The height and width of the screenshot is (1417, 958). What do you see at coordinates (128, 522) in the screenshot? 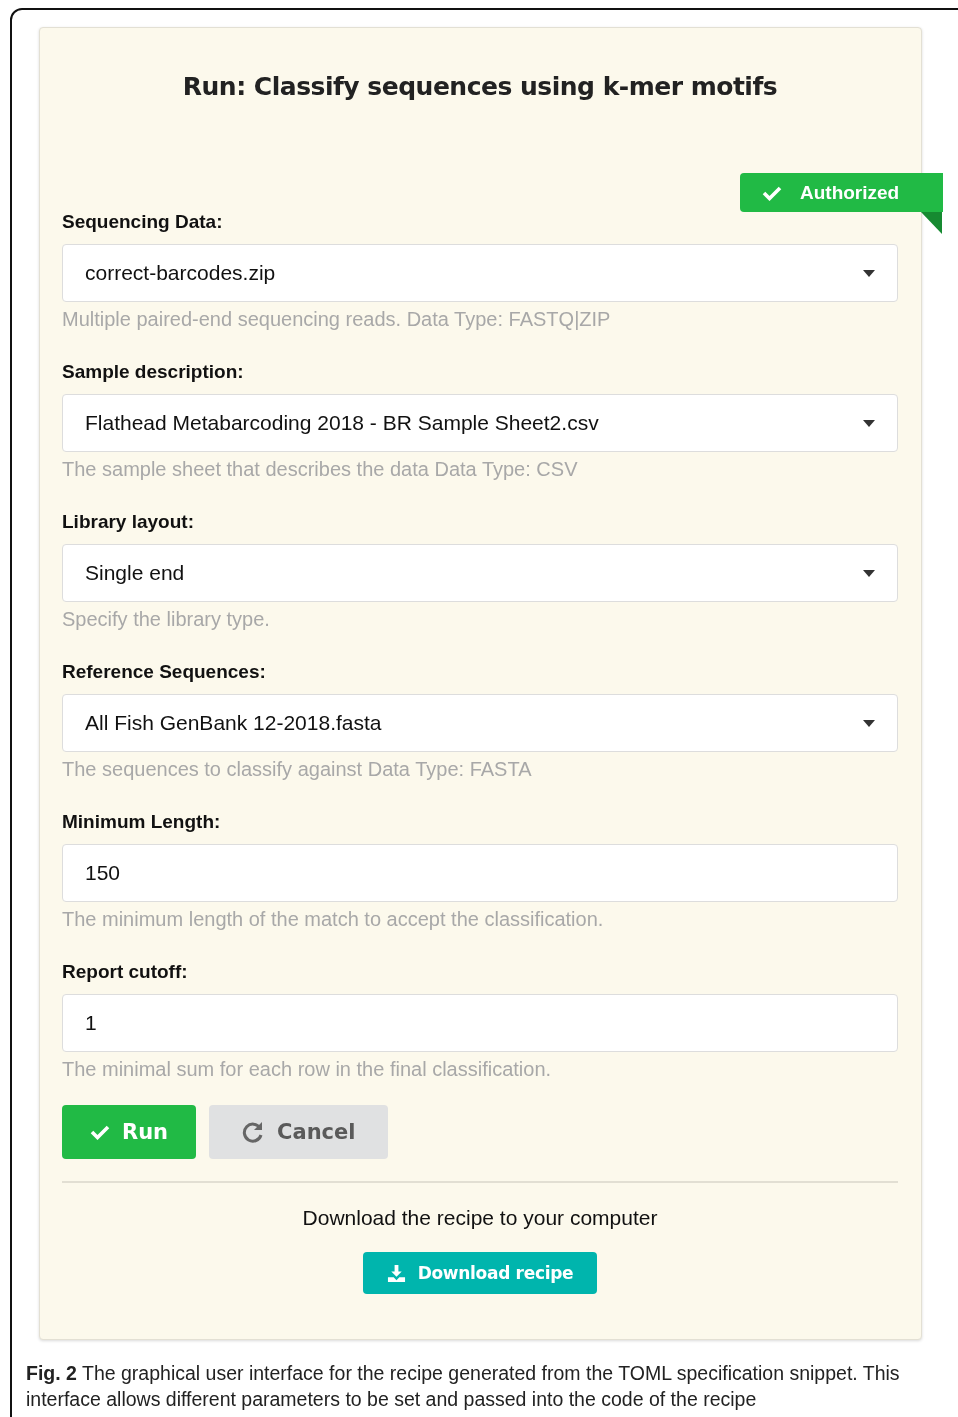
I see `field-label: Library layout:` at bounding box center [128, 522].